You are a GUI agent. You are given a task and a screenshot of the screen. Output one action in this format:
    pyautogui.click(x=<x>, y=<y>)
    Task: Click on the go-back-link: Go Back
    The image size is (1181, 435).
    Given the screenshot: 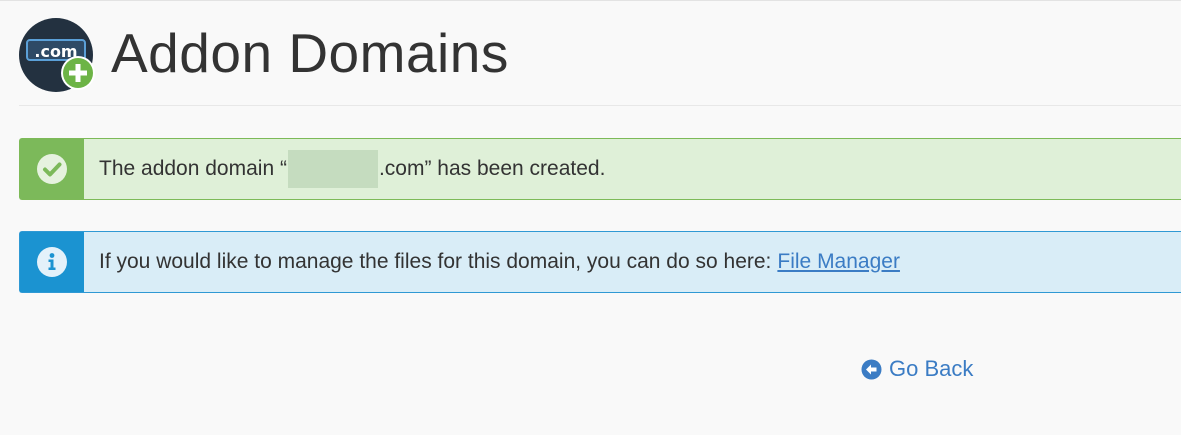 What is the action you would take?
    pyautogui.click(x=917, y=369)
    